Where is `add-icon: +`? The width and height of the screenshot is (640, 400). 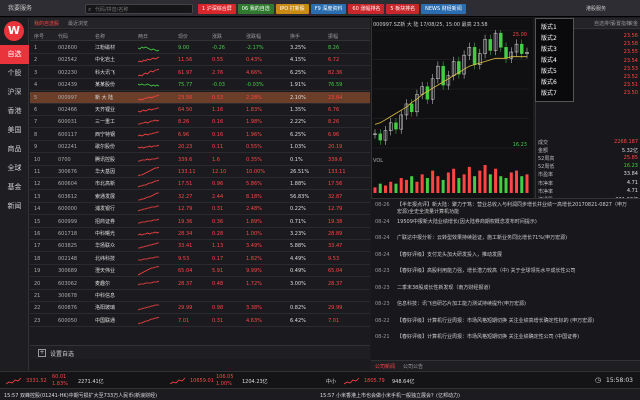
add-icon: + is located at coordinates (42, 353).